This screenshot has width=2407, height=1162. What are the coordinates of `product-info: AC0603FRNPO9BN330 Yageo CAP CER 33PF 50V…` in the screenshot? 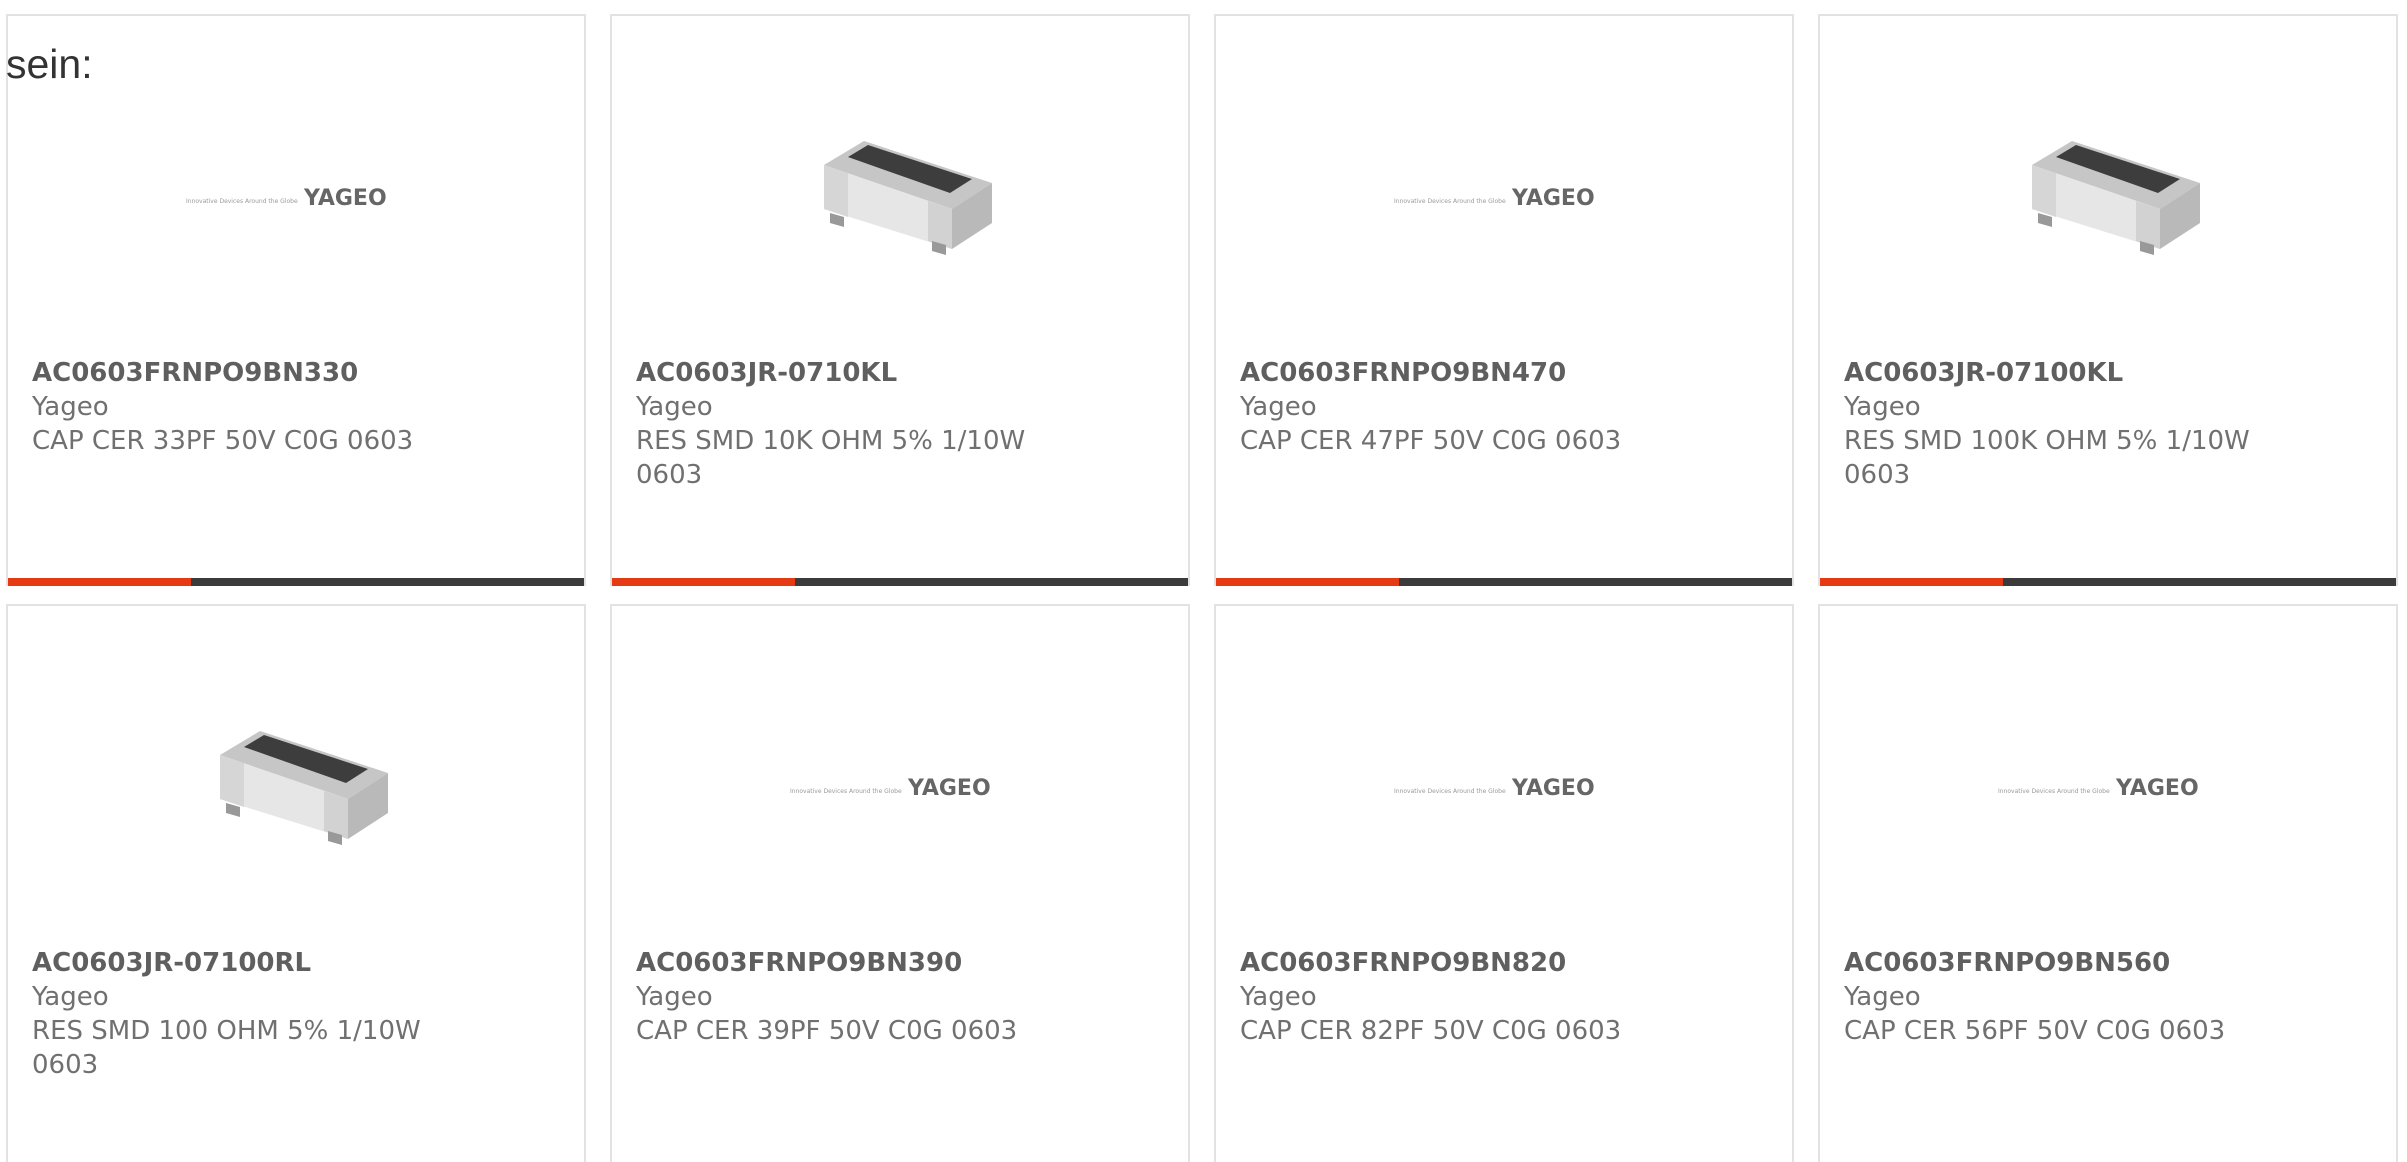 It's located at (252, 407).